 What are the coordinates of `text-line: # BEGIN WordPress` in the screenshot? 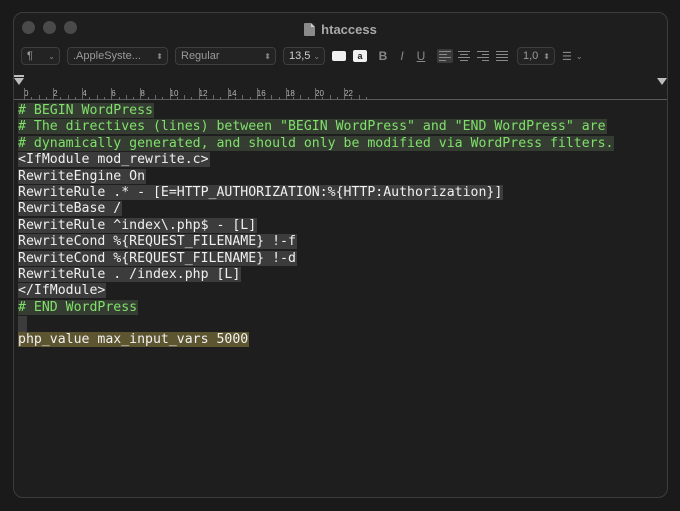 It's located at (342, 111).